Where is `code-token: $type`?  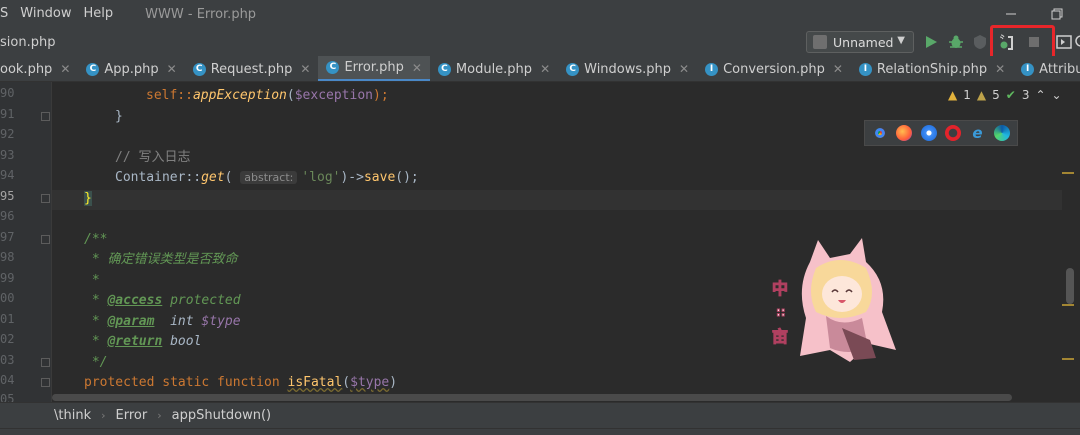
code-token: $type is located at coordinates (221, 321).